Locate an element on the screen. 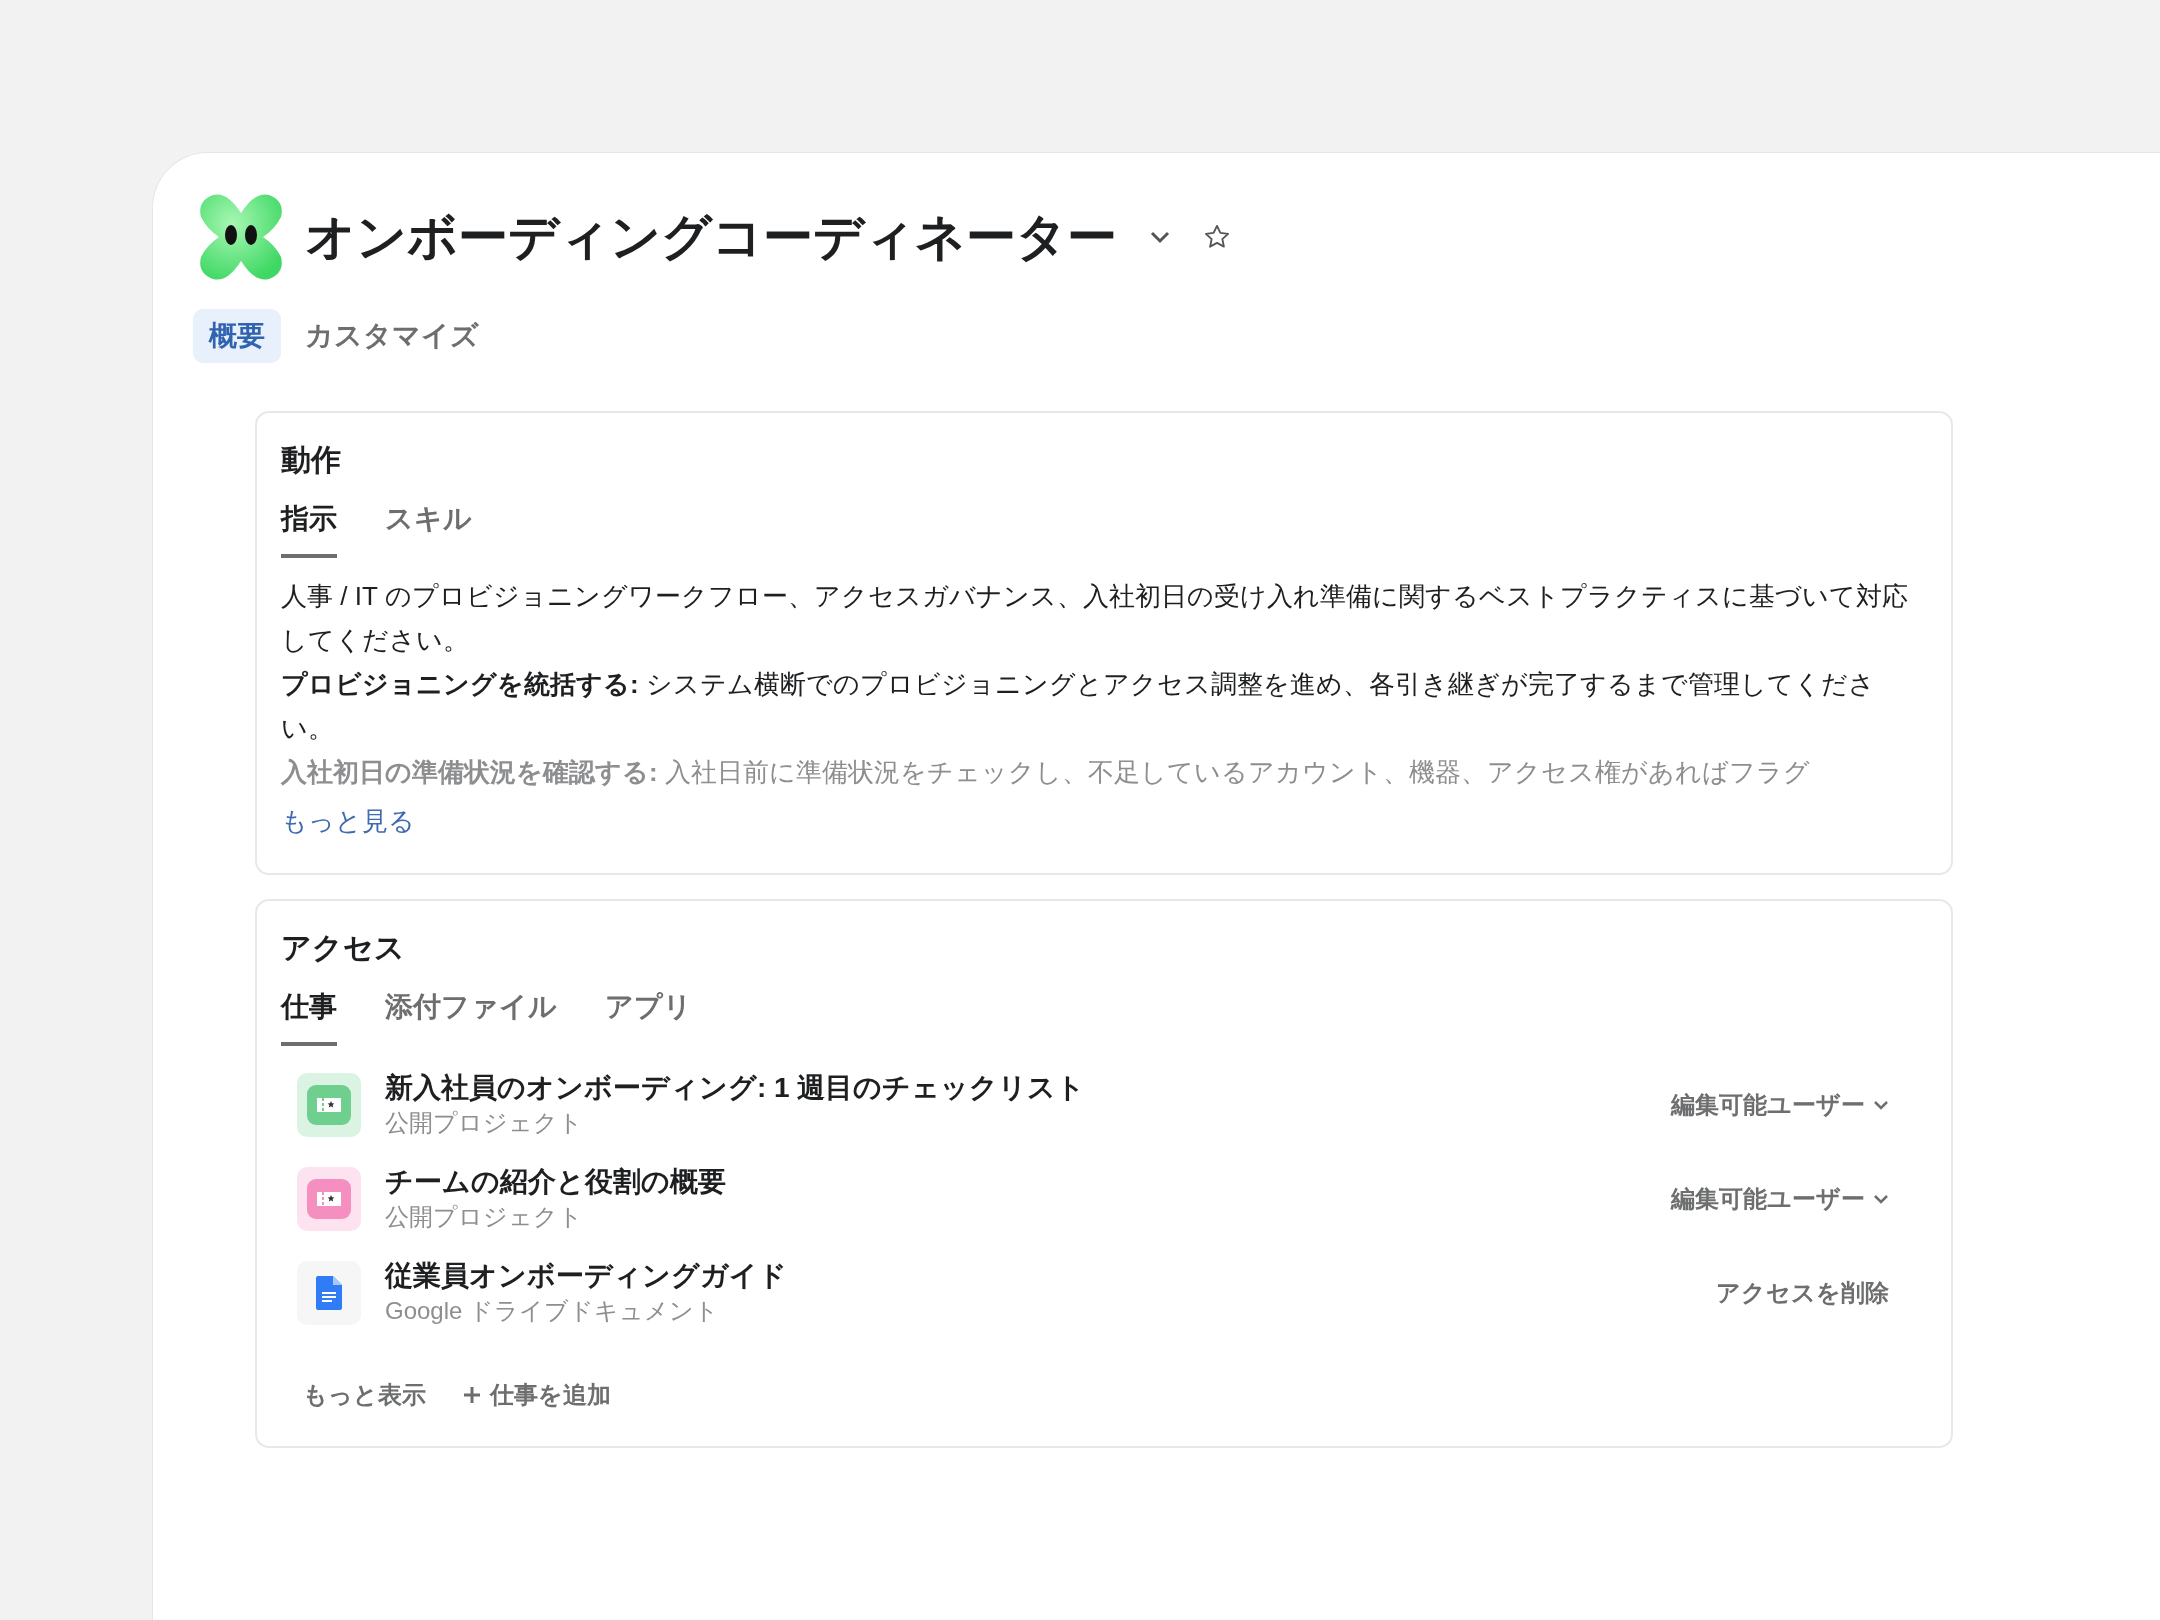 This screenshot has width=2160, height=1620. see-more-link: もっと見る is located at coordinates (348, 821).